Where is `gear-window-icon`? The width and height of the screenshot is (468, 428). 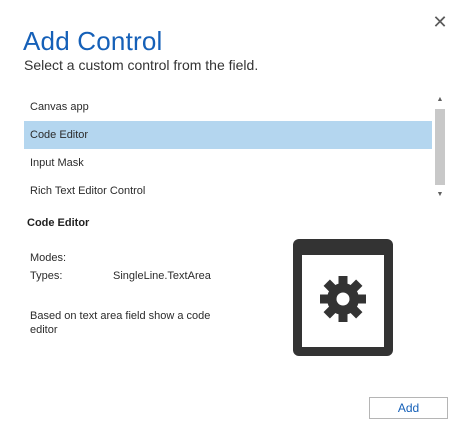
gear-window-icon is located at coordinates (343, 297).